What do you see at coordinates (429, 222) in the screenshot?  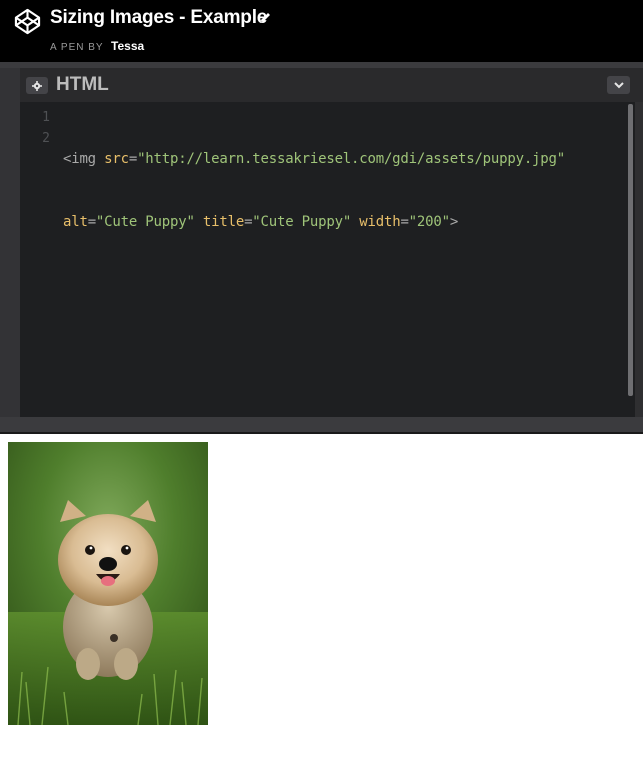 I see `code-string: "200"` at bounding box center [429, 222].